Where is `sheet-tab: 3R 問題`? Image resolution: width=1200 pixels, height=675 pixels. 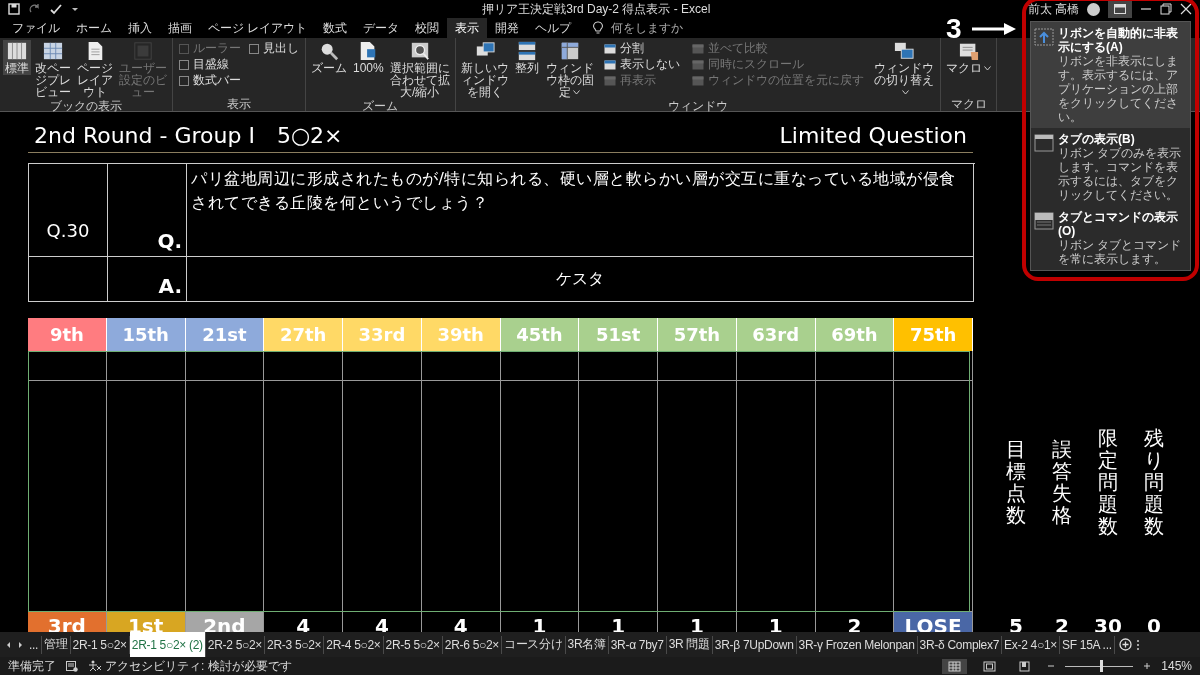
sheet-tab: 3R 問題 is located at coordinates (689, 644).